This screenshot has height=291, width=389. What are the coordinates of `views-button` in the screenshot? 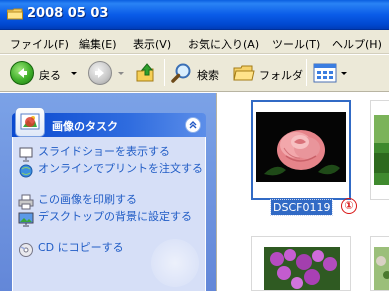 It's located at (331, 73).